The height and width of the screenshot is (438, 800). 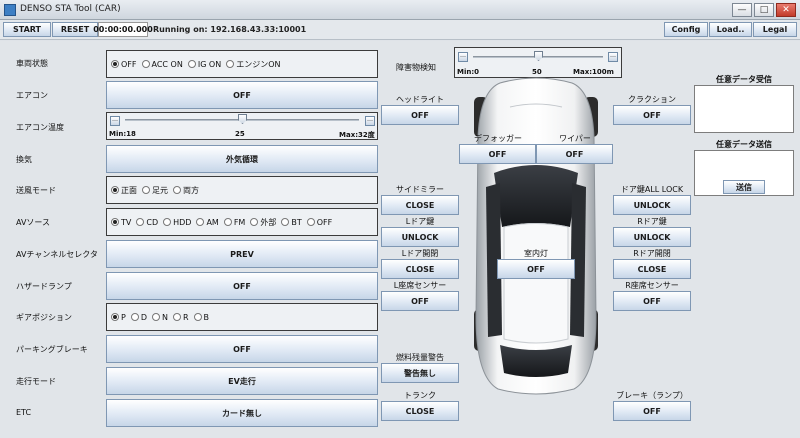 I want to click on right-door-key-button: UNLOCK, so click(x=652, y=237).